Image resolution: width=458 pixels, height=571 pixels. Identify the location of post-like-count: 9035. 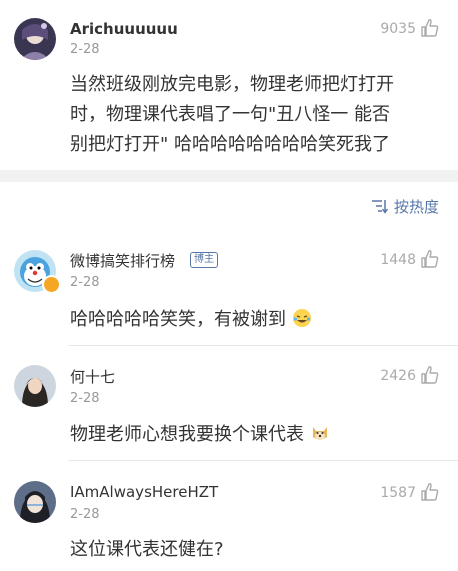
(398, 29).